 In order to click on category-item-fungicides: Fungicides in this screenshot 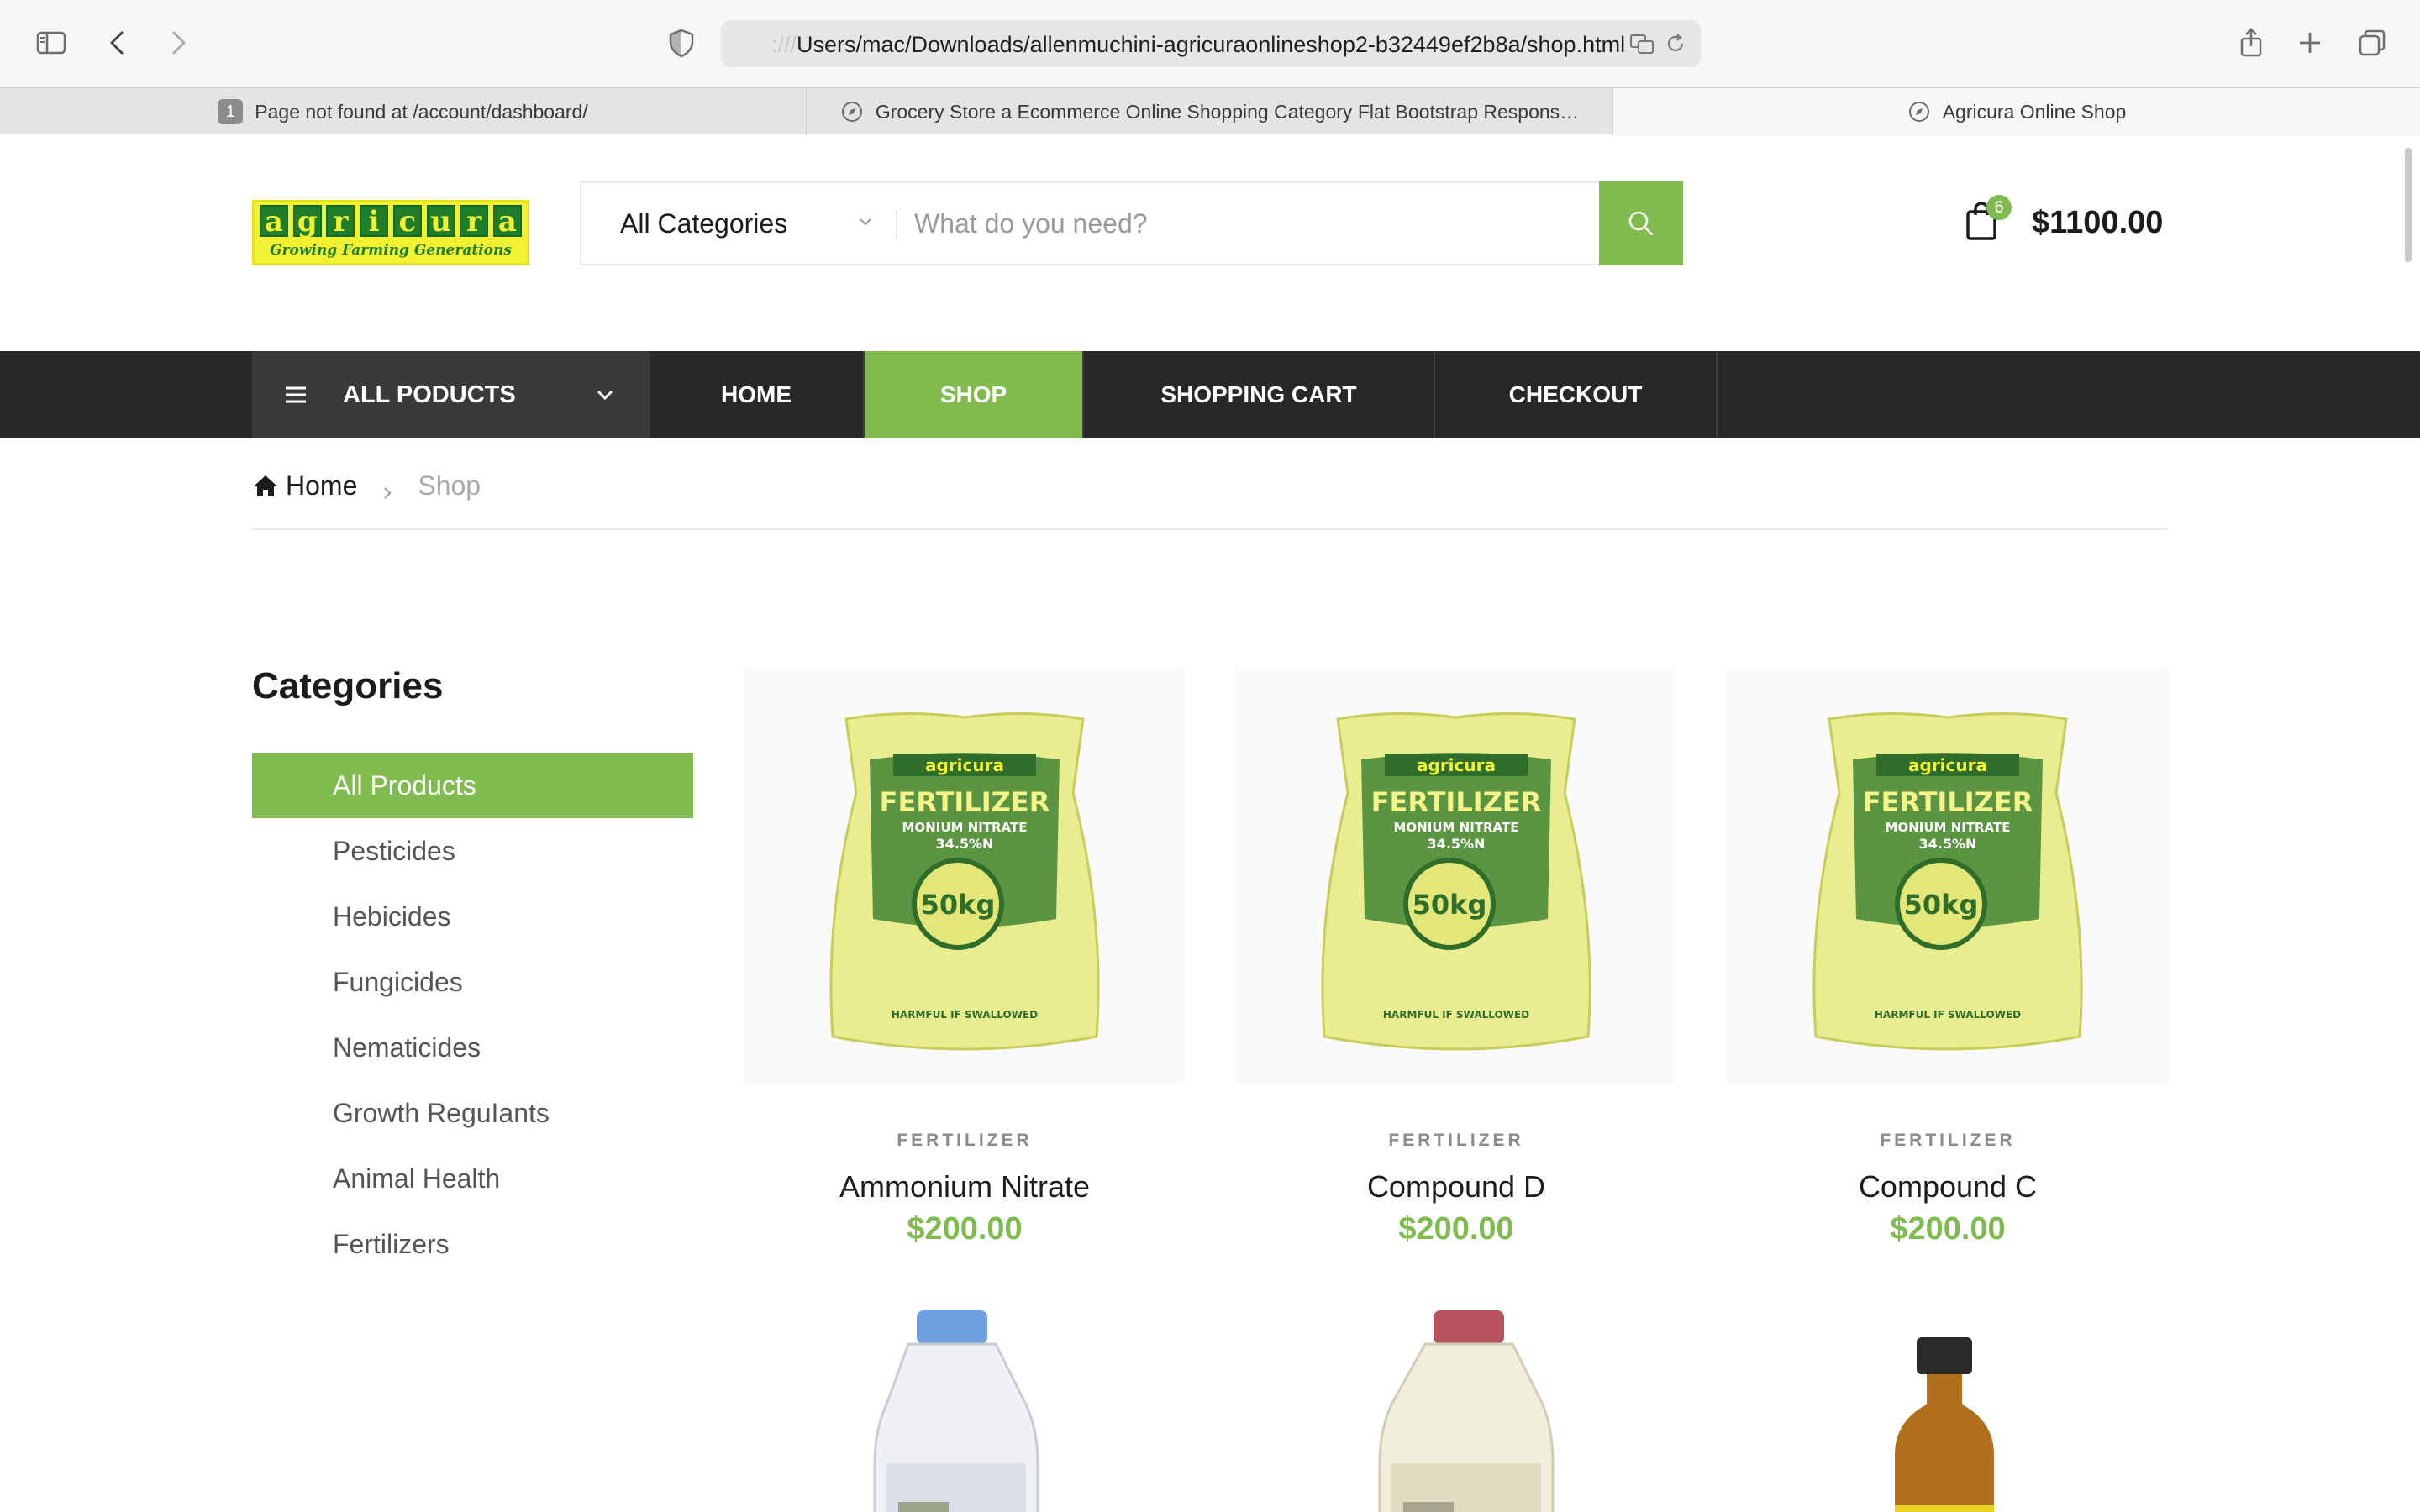, I will do `click(472, 982)`.